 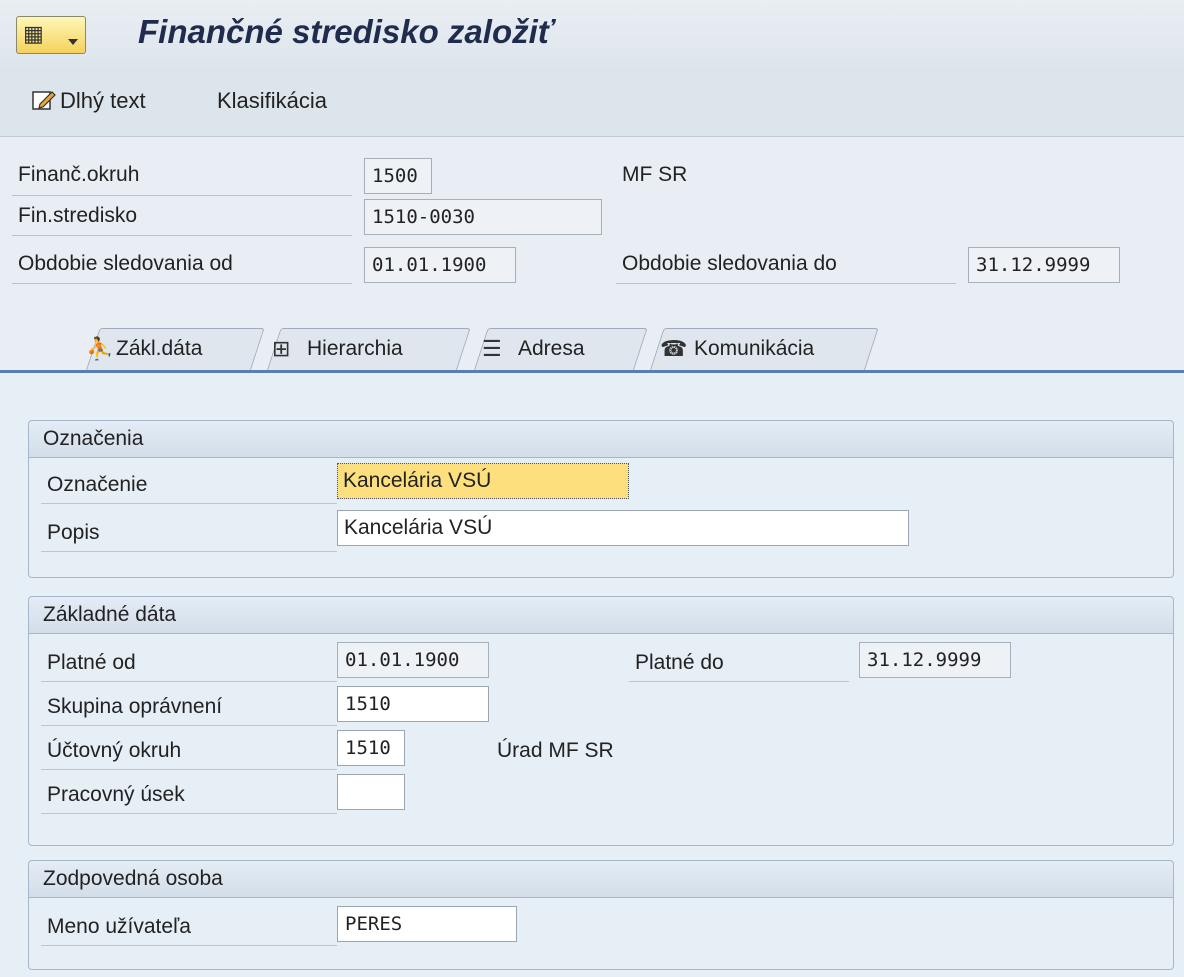 What do you see at coordinates (483, 481) in the screenshot?
I see `designation-input: Kancelária VSÚ` at bounding box center [483, 481].